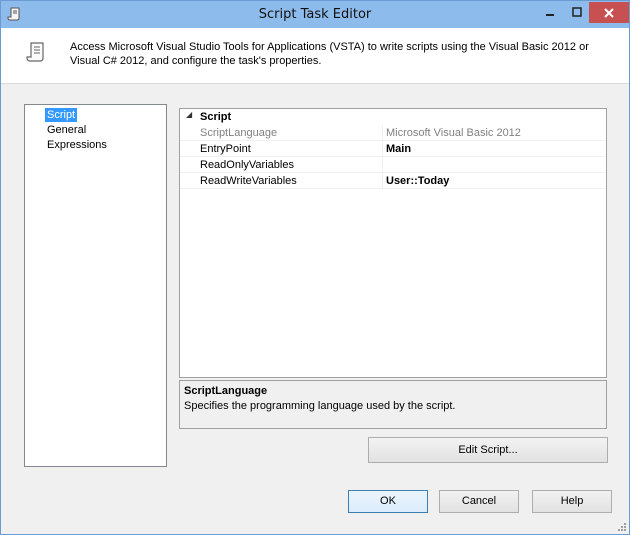 Image resolution: width=630 pixels, height=535 pixels. Describe the element at coordinates (393, 117) in the screenshot. I see `property-category-script: ◢ Script` at that location.